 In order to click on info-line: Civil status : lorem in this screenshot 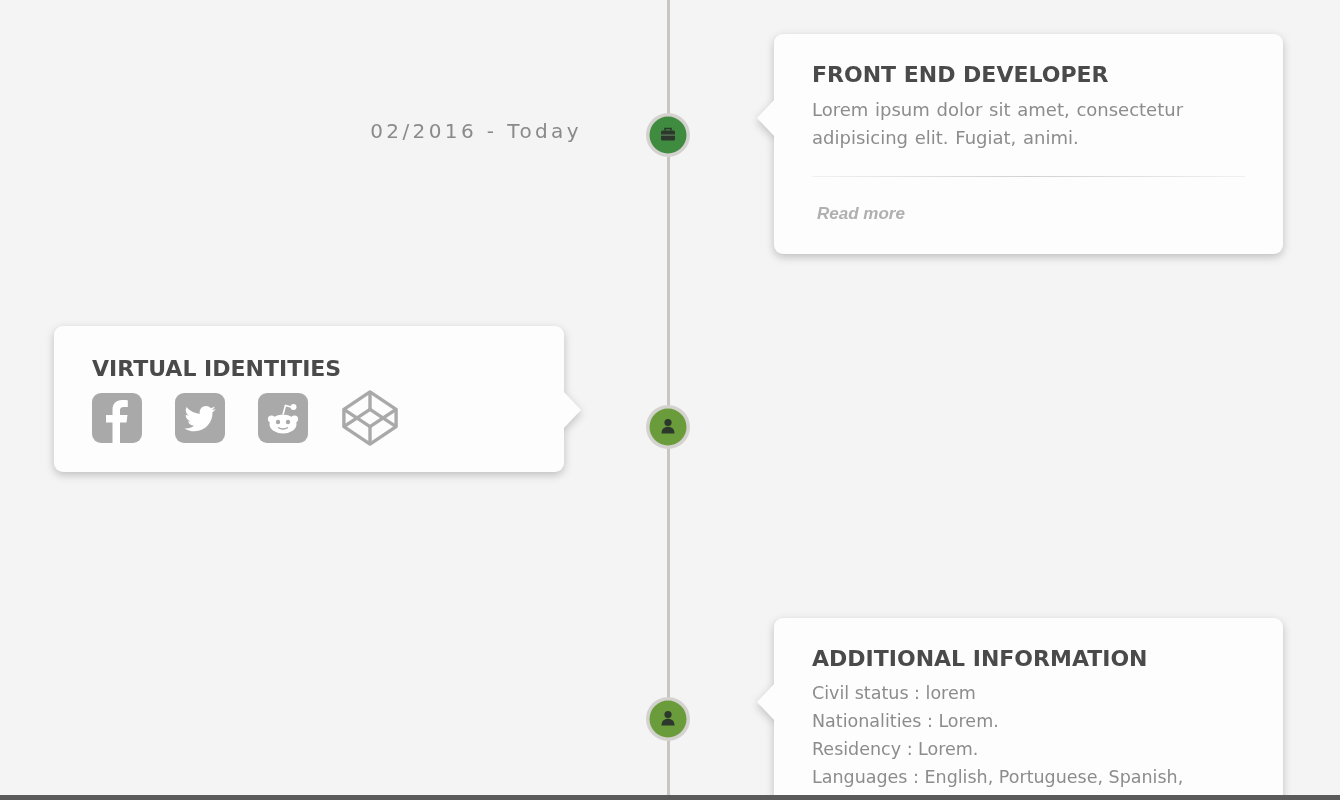, I will do `click(894, 693)`.